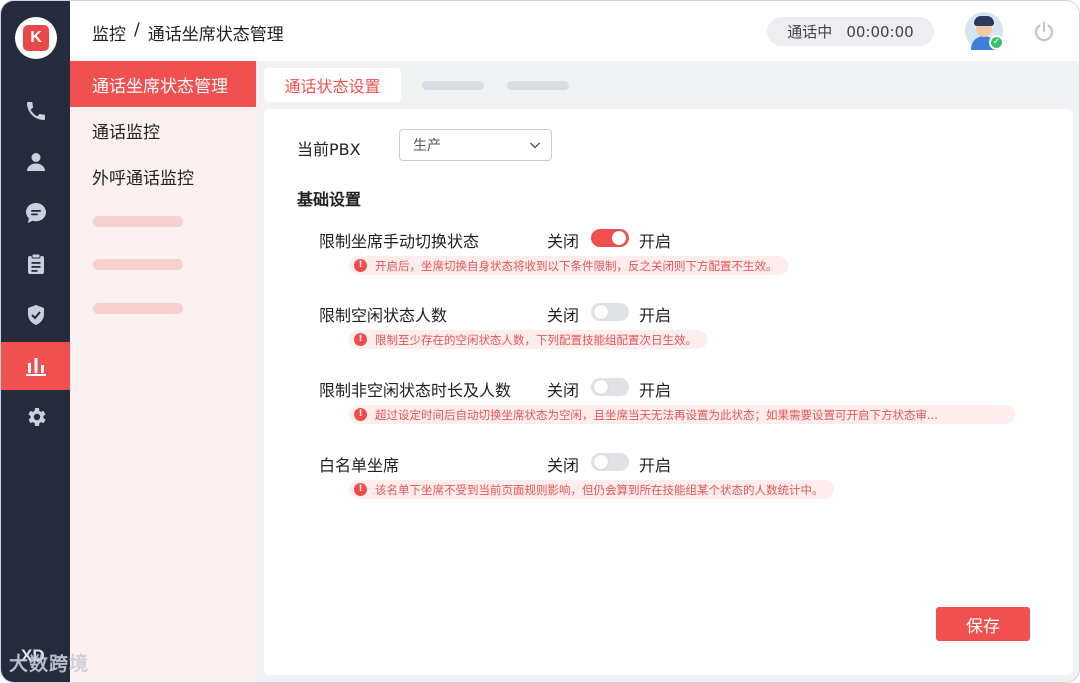 The image size is (1080, 683). I want to click on avatar: ✓, so click(984, 31).